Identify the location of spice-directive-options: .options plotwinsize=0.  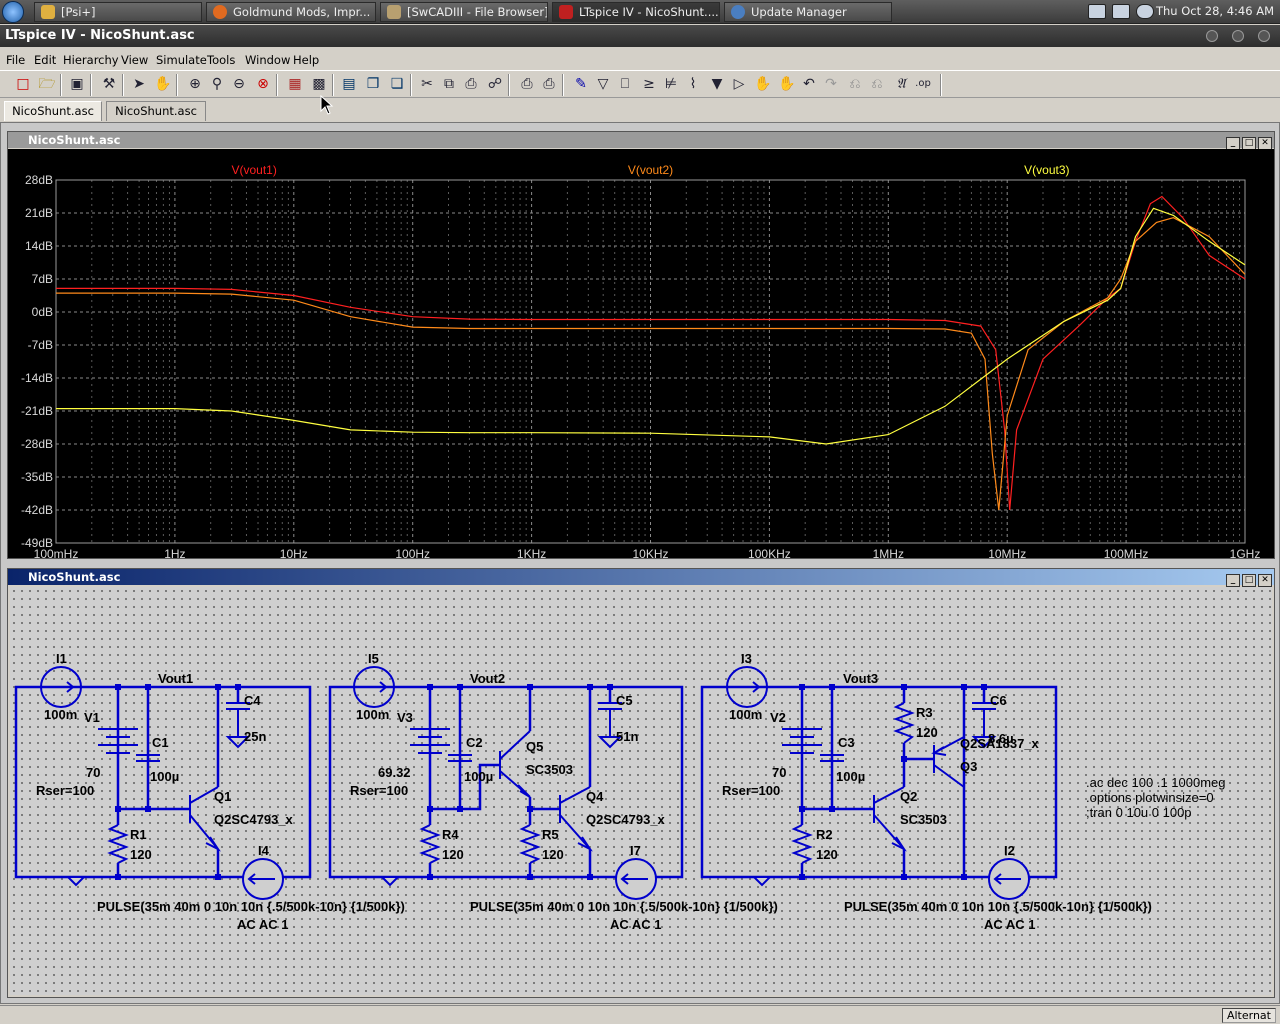
(1150, 797).